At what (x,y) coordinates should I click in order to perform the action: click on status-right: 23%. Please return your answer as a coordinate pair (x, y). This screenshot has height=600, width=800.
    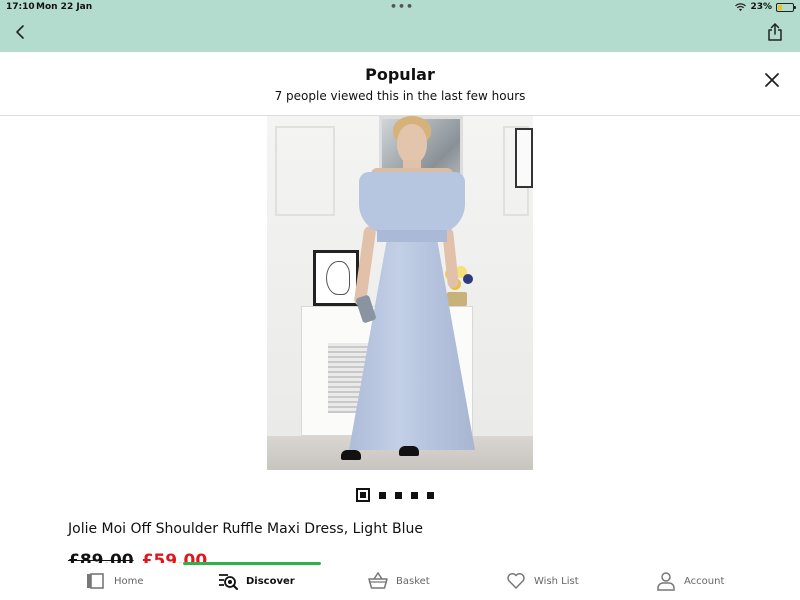
    Looking at the image, I should click on (765, 7).